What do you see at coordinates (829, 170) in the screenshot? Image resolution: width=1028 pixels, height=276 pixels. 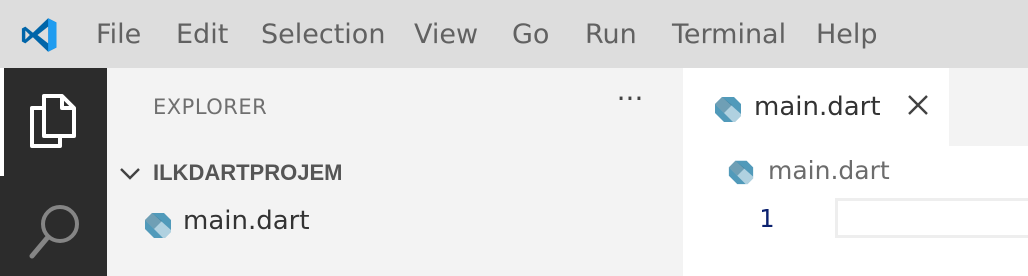 I see `breadcrumb-file: main.dart` at bounding box center [829, 170].